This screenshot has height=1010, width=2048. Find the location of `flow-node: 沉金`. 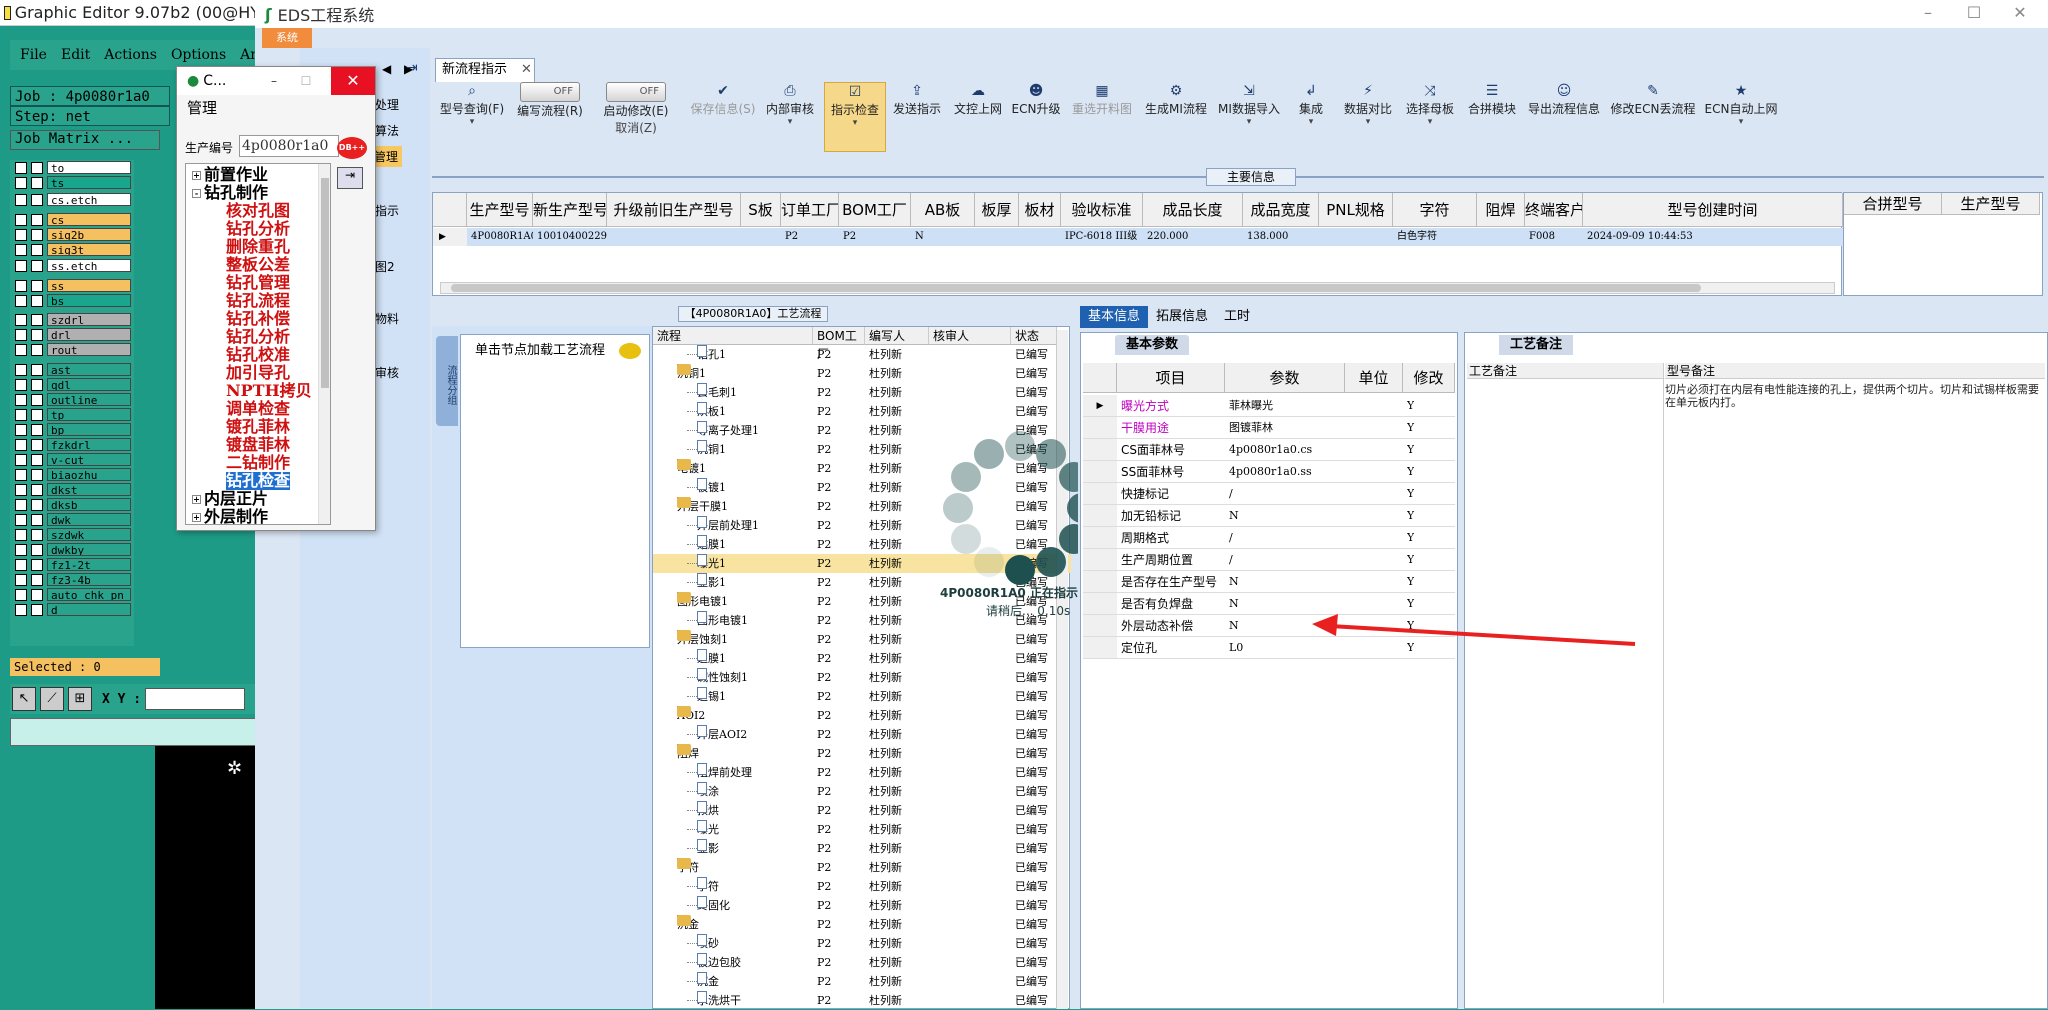

flow-node: 沉金 is located at coordinates (708, 981).